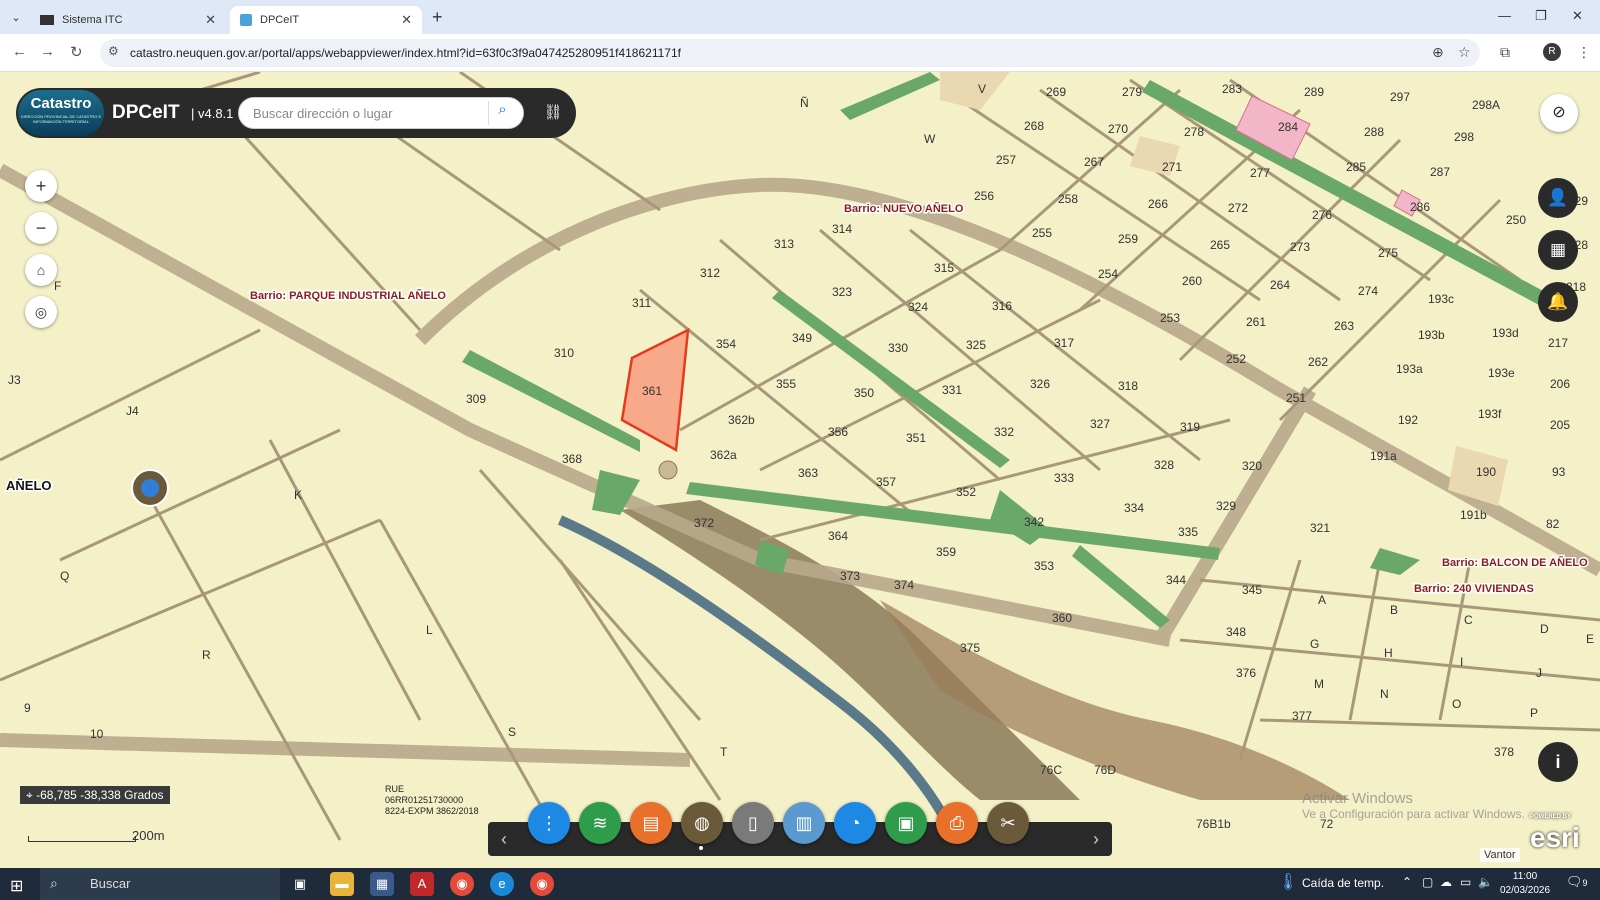 This screenshot has width=1600, height=900. What do you see at coordinates (1236, 359) in the screenshot?
I see `lot-label: 252` at bounding box center [1236, 359].